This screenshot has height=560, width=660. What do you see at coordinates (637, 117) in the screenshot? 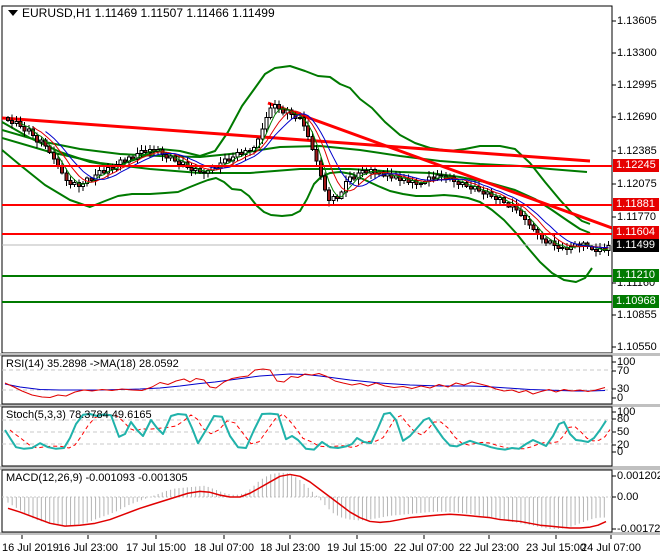
I see `price-axis-label: 1.12690` at bounding box center [637, 117].